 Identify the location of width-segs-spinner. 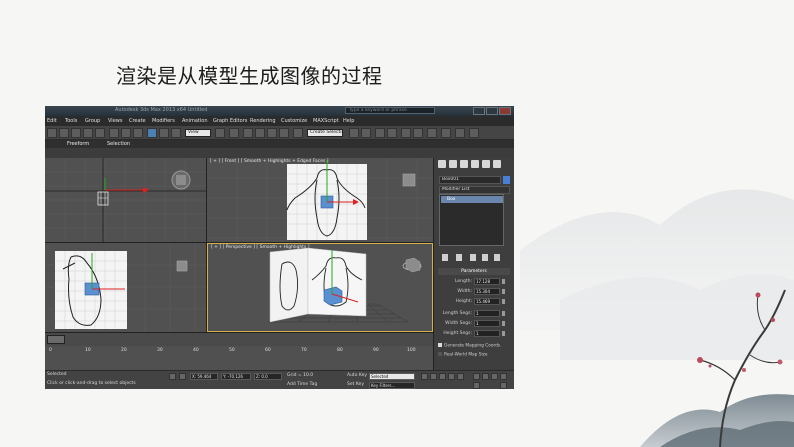
(503, 323).